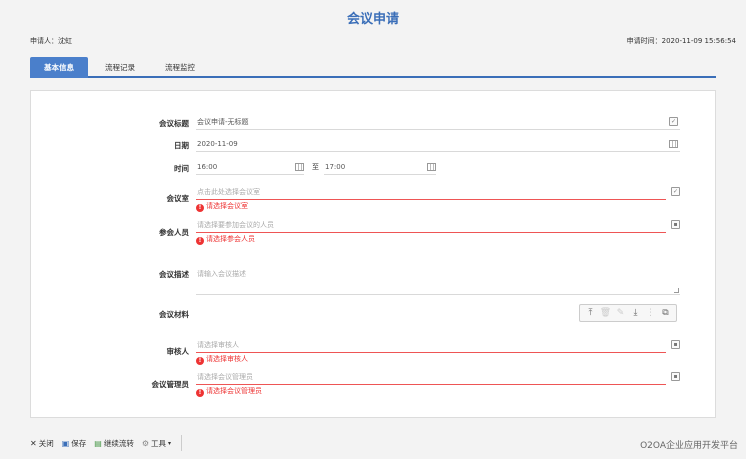 The image size is (746, 459). I want to click on auditor-error: ! 请选择审核人, so click(222, 359).